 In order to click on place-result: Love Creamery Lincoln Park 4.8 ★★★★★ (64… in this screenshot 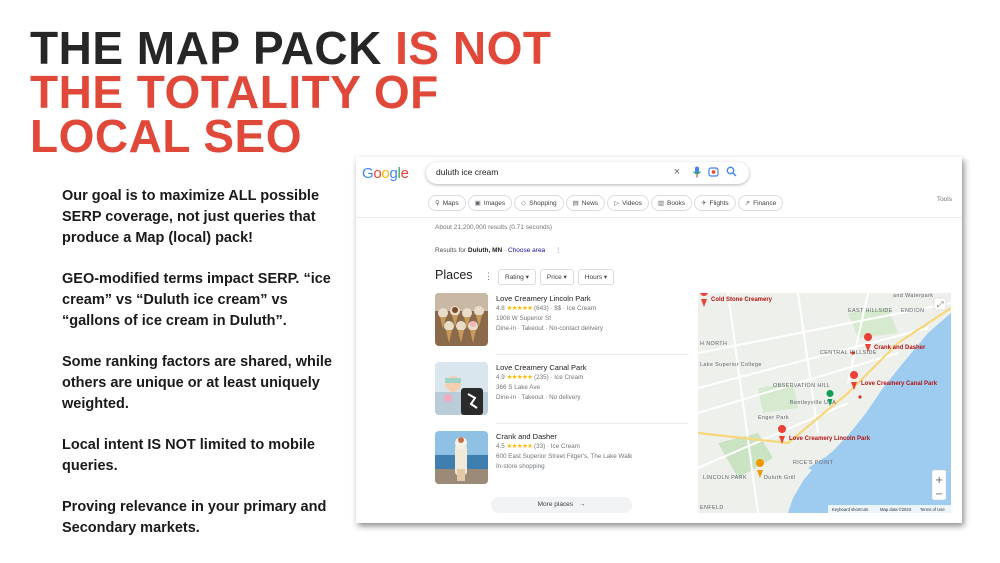, I will do `click(561, 324)`.